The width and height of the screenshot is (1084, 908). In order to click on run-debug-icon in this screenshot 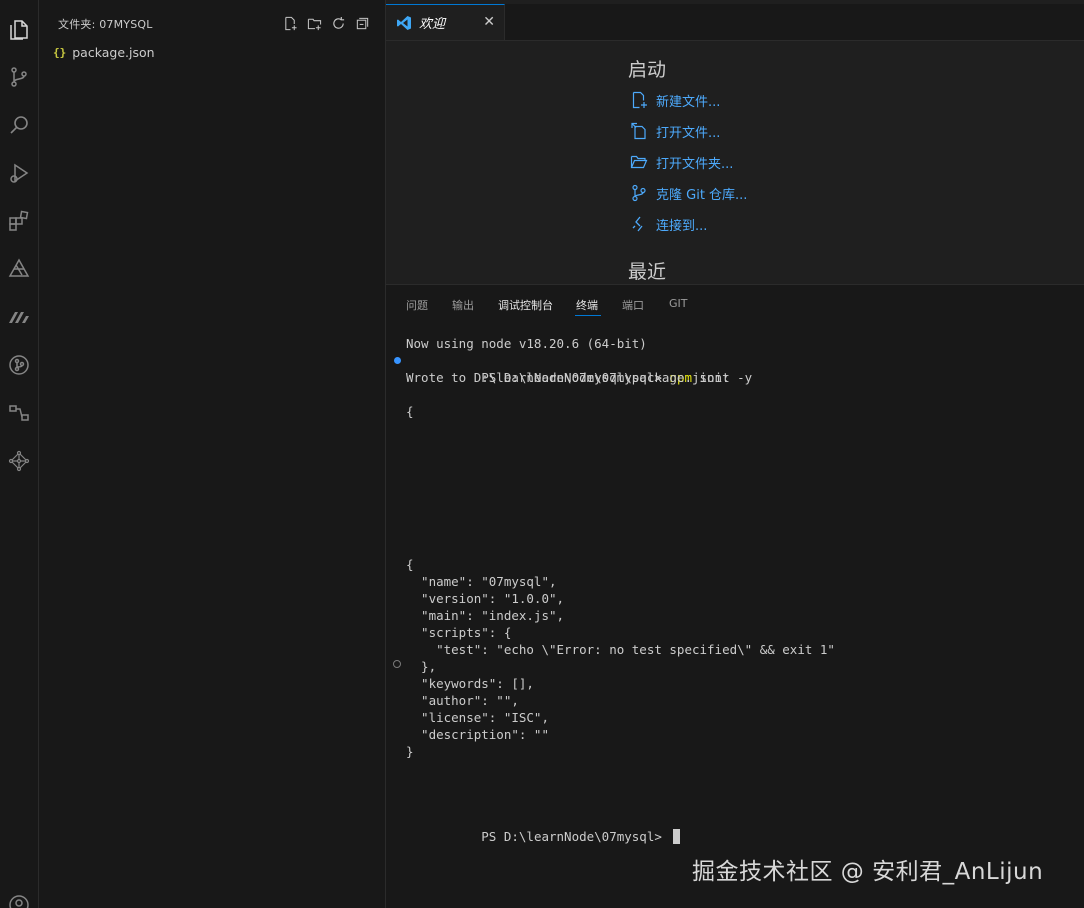, I will do `click(19, 173)`.